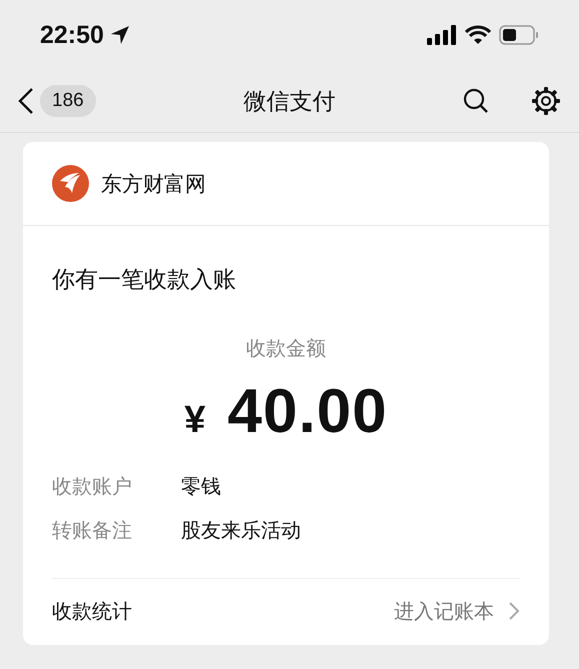 The height and width of the screenshot is (669, 579). Describe the element at coordinates (26, 101) in the screenshot. I see `back-chevron-icon` at that location.